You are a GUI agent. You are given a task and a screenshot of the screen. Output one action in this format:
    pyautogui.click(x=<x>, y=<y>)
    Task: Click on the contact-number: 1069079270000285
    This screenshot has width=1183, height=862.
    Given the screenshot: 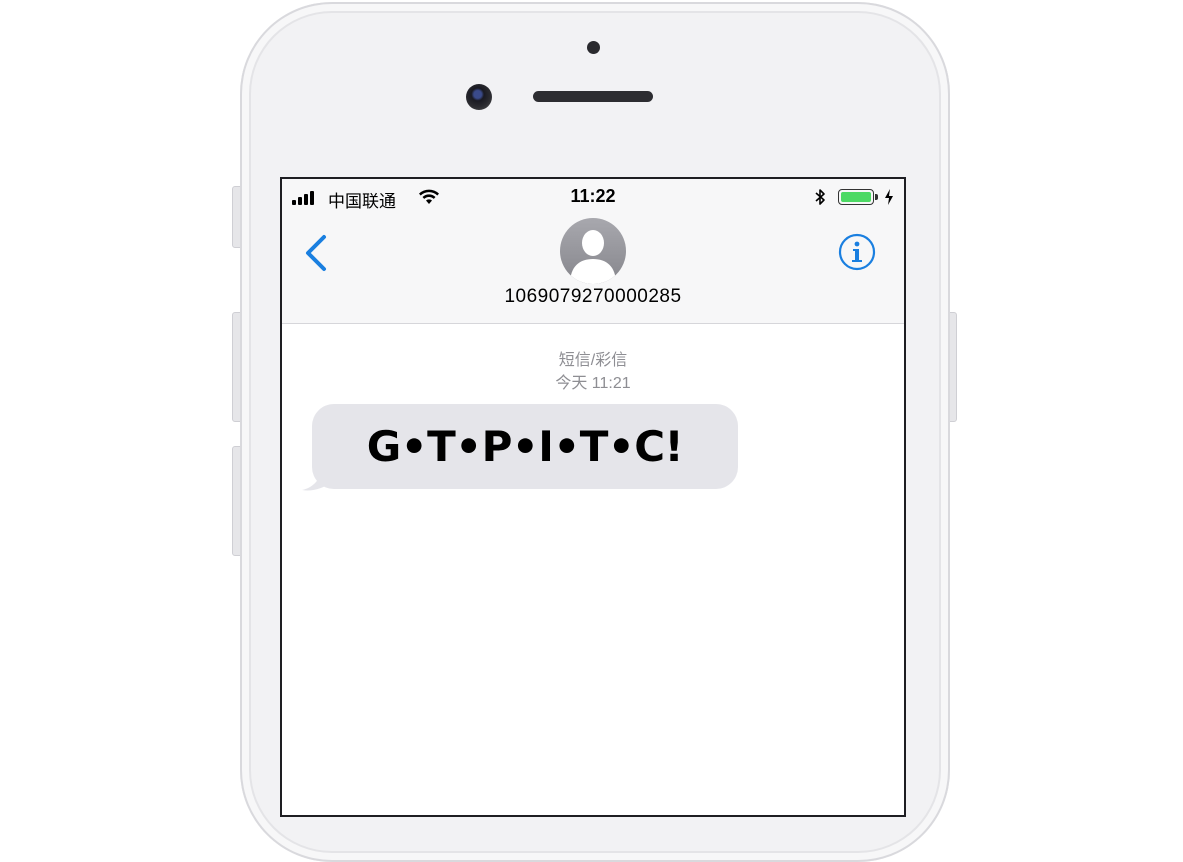 What is the action you would take?
    pyautogui.click(x=593, y=297)
    